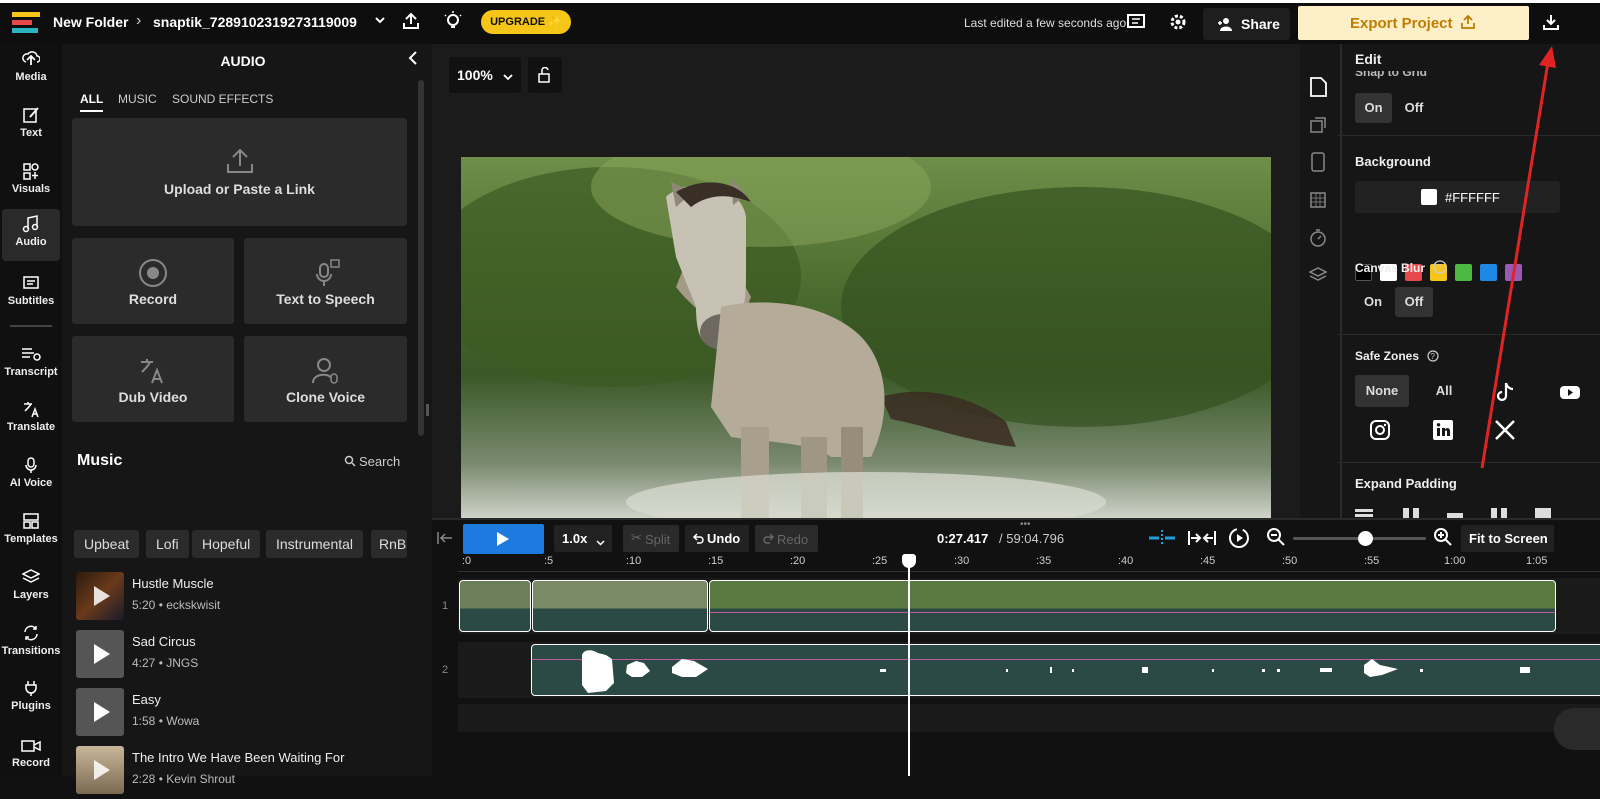 The width and height of the screenshot is (1600, 799). Describe the element at coordinates (315, 544) in the screenshot. I see `chip-instrumental: Instrumental` at that location.